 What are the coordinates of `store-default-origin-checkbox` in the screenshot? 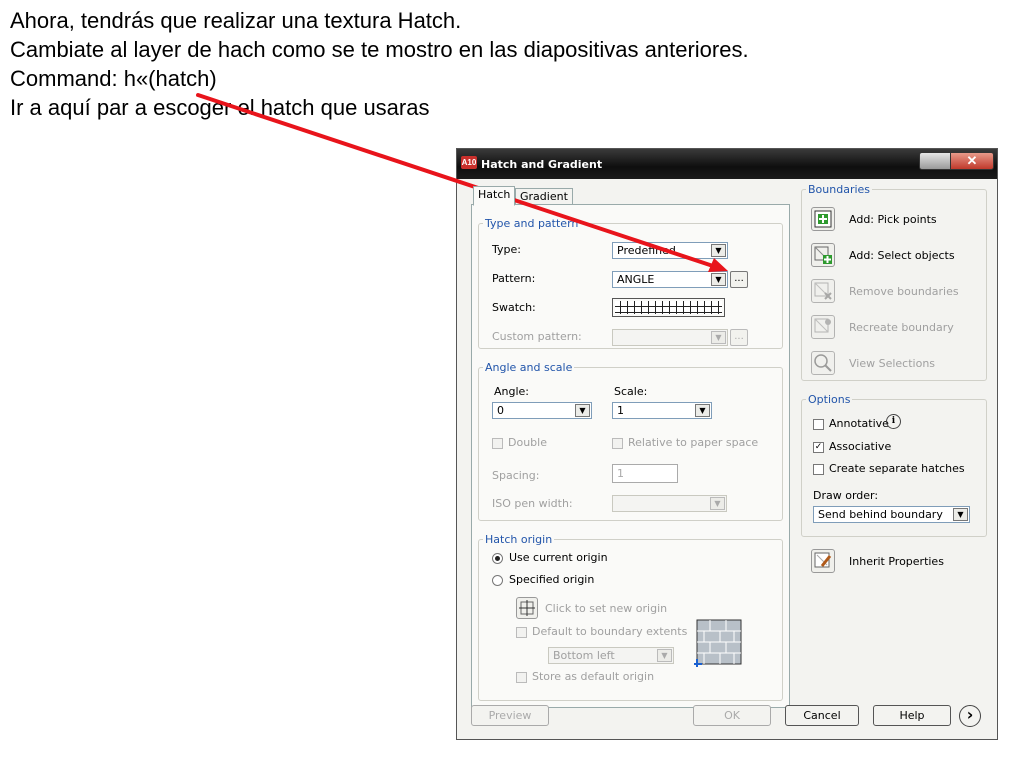 It's located at (521, 677).